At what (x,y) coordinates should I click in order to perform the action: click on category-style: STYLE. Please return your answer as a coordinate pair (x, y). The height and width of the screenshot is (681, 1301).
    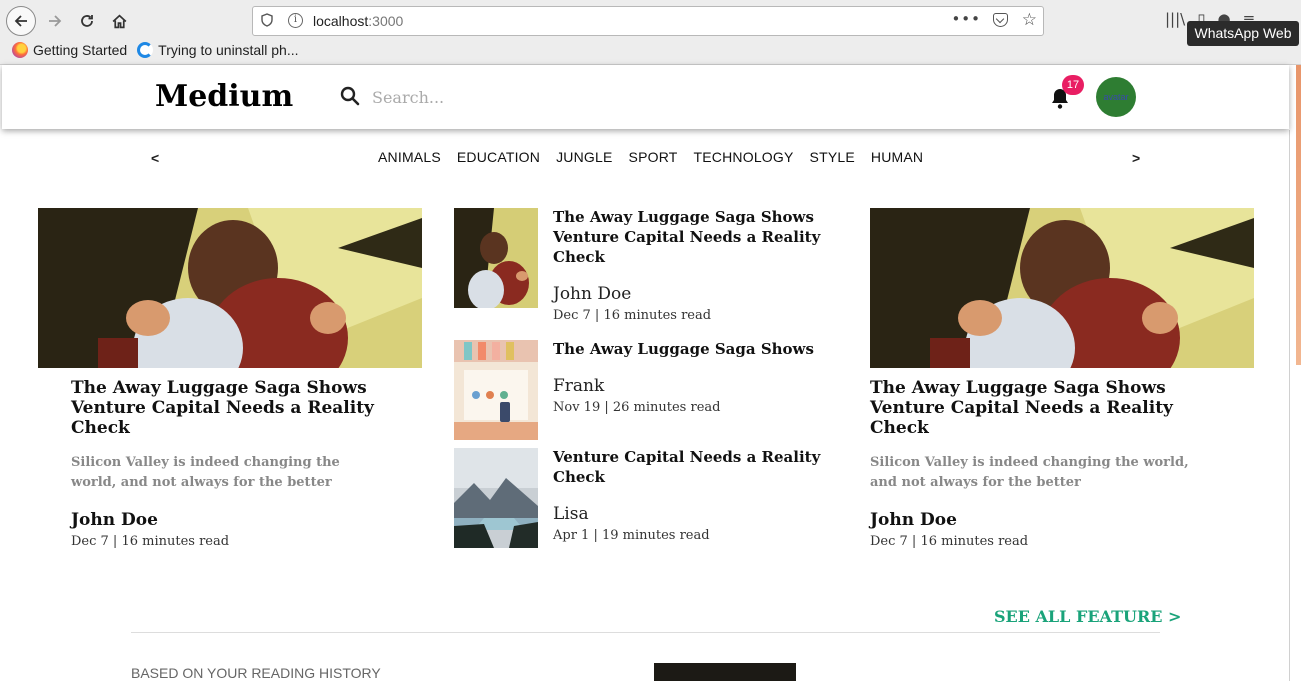
    Looking at the image, I should click on (832, 157).